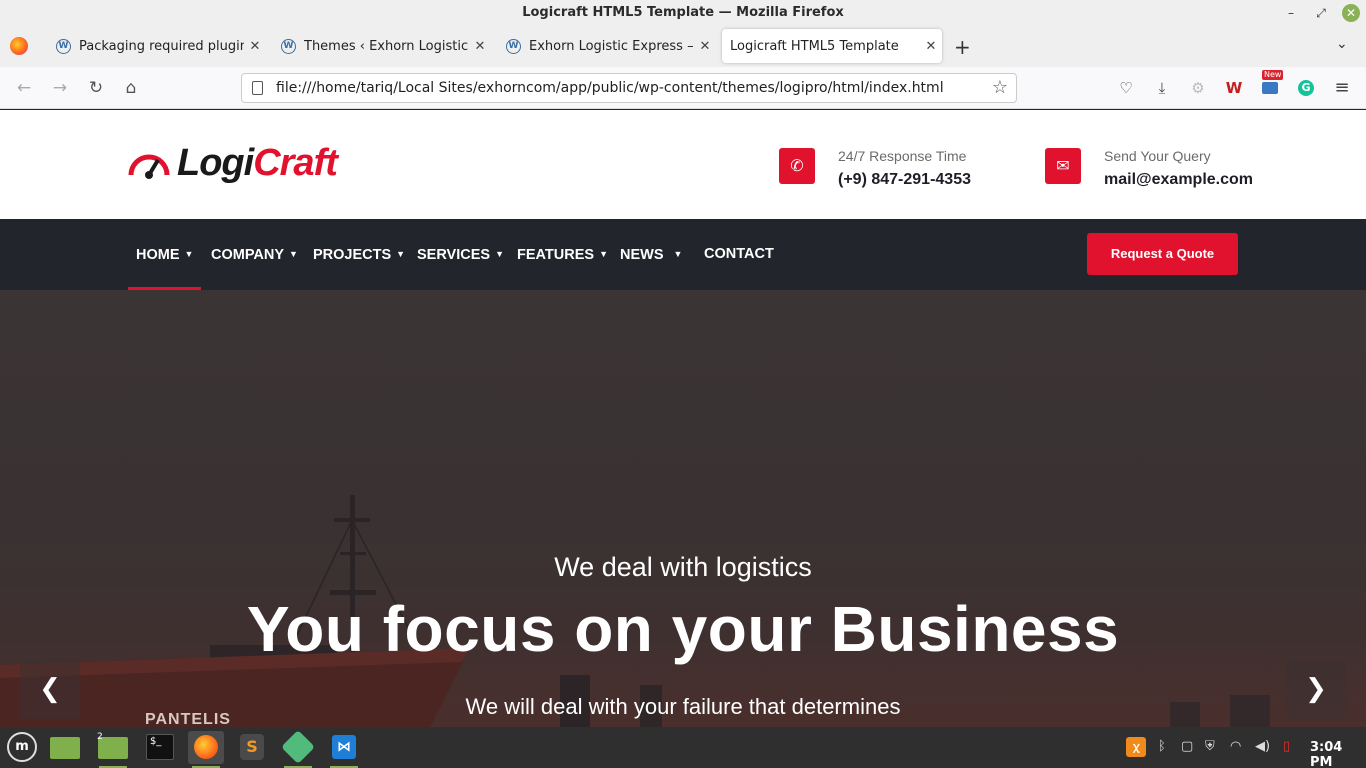 Image resolution: width=1366 pixels, height=768 pixels. I want to click on send-query-label: Send Your Query, so click(1157, 156).